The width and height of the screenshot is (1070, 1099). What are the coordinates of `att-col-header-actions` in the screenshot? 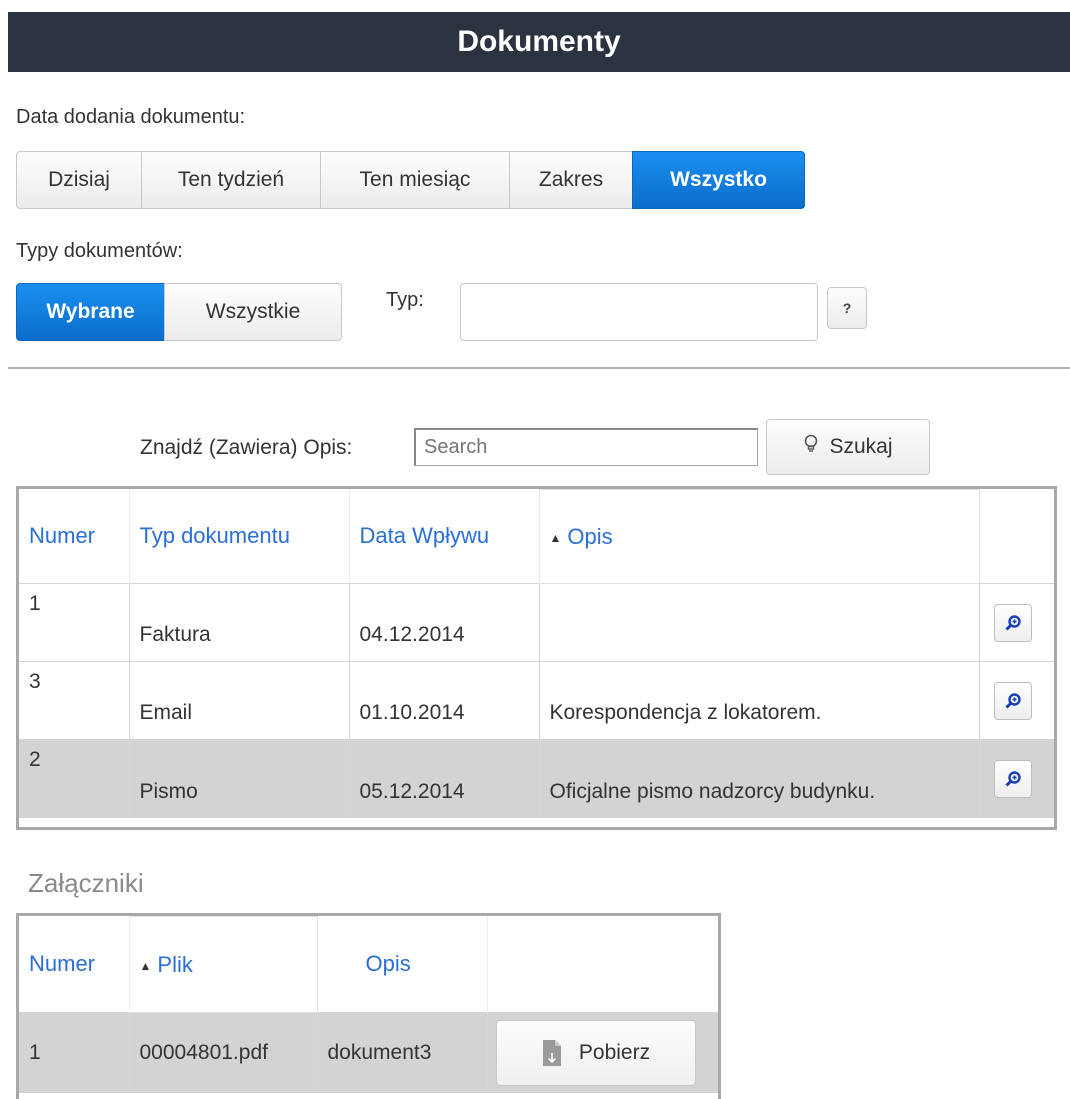 It's located at (602, 964).